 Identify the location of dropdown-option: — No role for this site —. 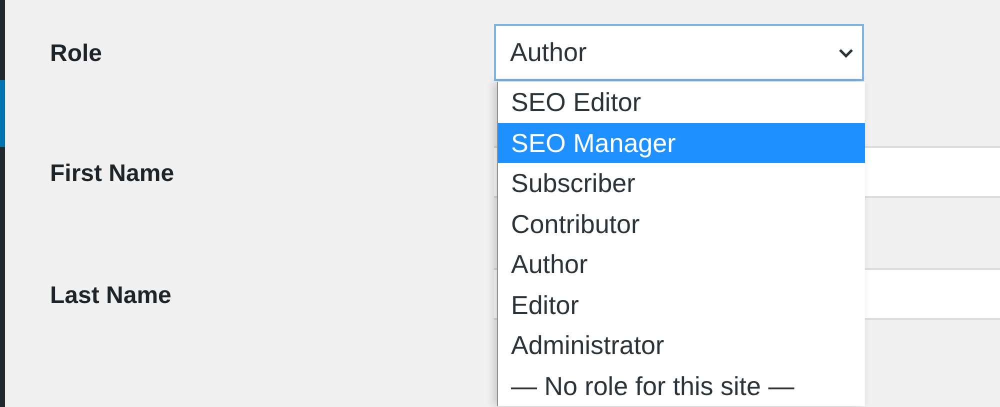
(681, 386).